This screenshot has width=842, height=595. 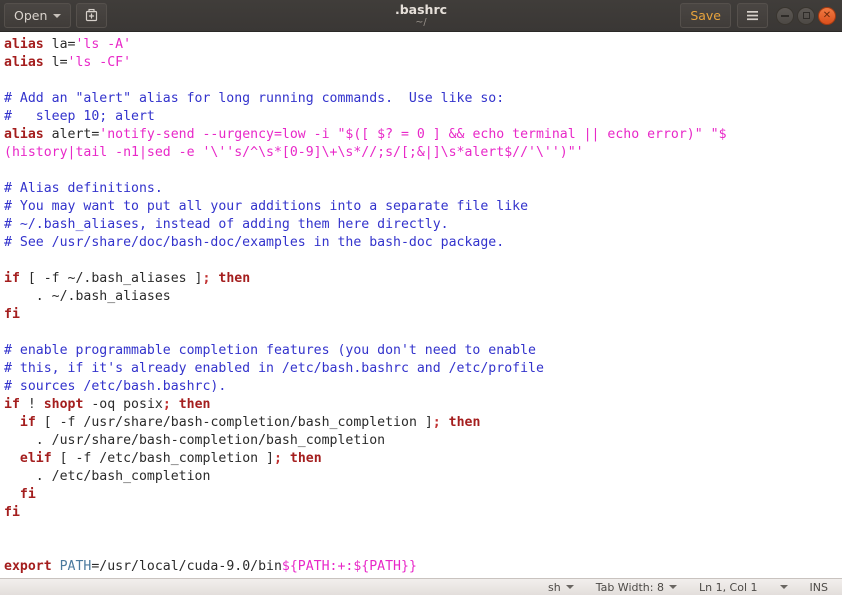 I want to click on new-document-icon, so click(x=91, y=15).